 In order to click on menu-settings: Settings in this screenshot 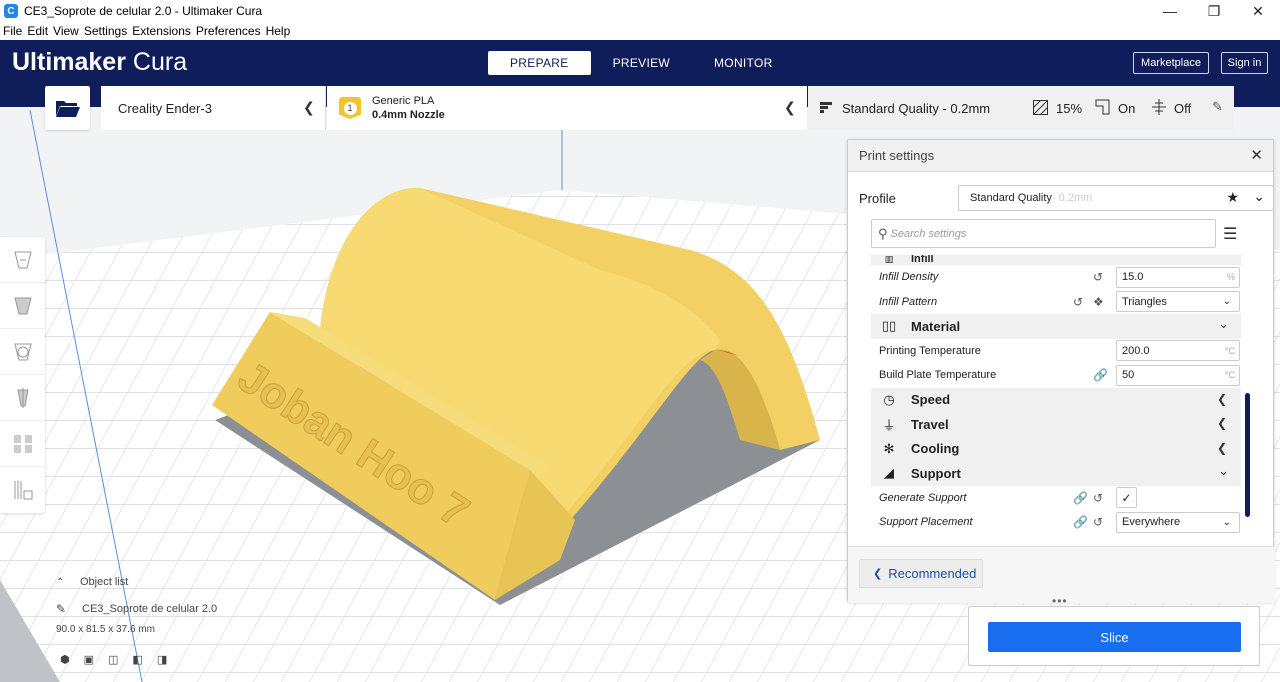, I will do `click(105, 31)`.